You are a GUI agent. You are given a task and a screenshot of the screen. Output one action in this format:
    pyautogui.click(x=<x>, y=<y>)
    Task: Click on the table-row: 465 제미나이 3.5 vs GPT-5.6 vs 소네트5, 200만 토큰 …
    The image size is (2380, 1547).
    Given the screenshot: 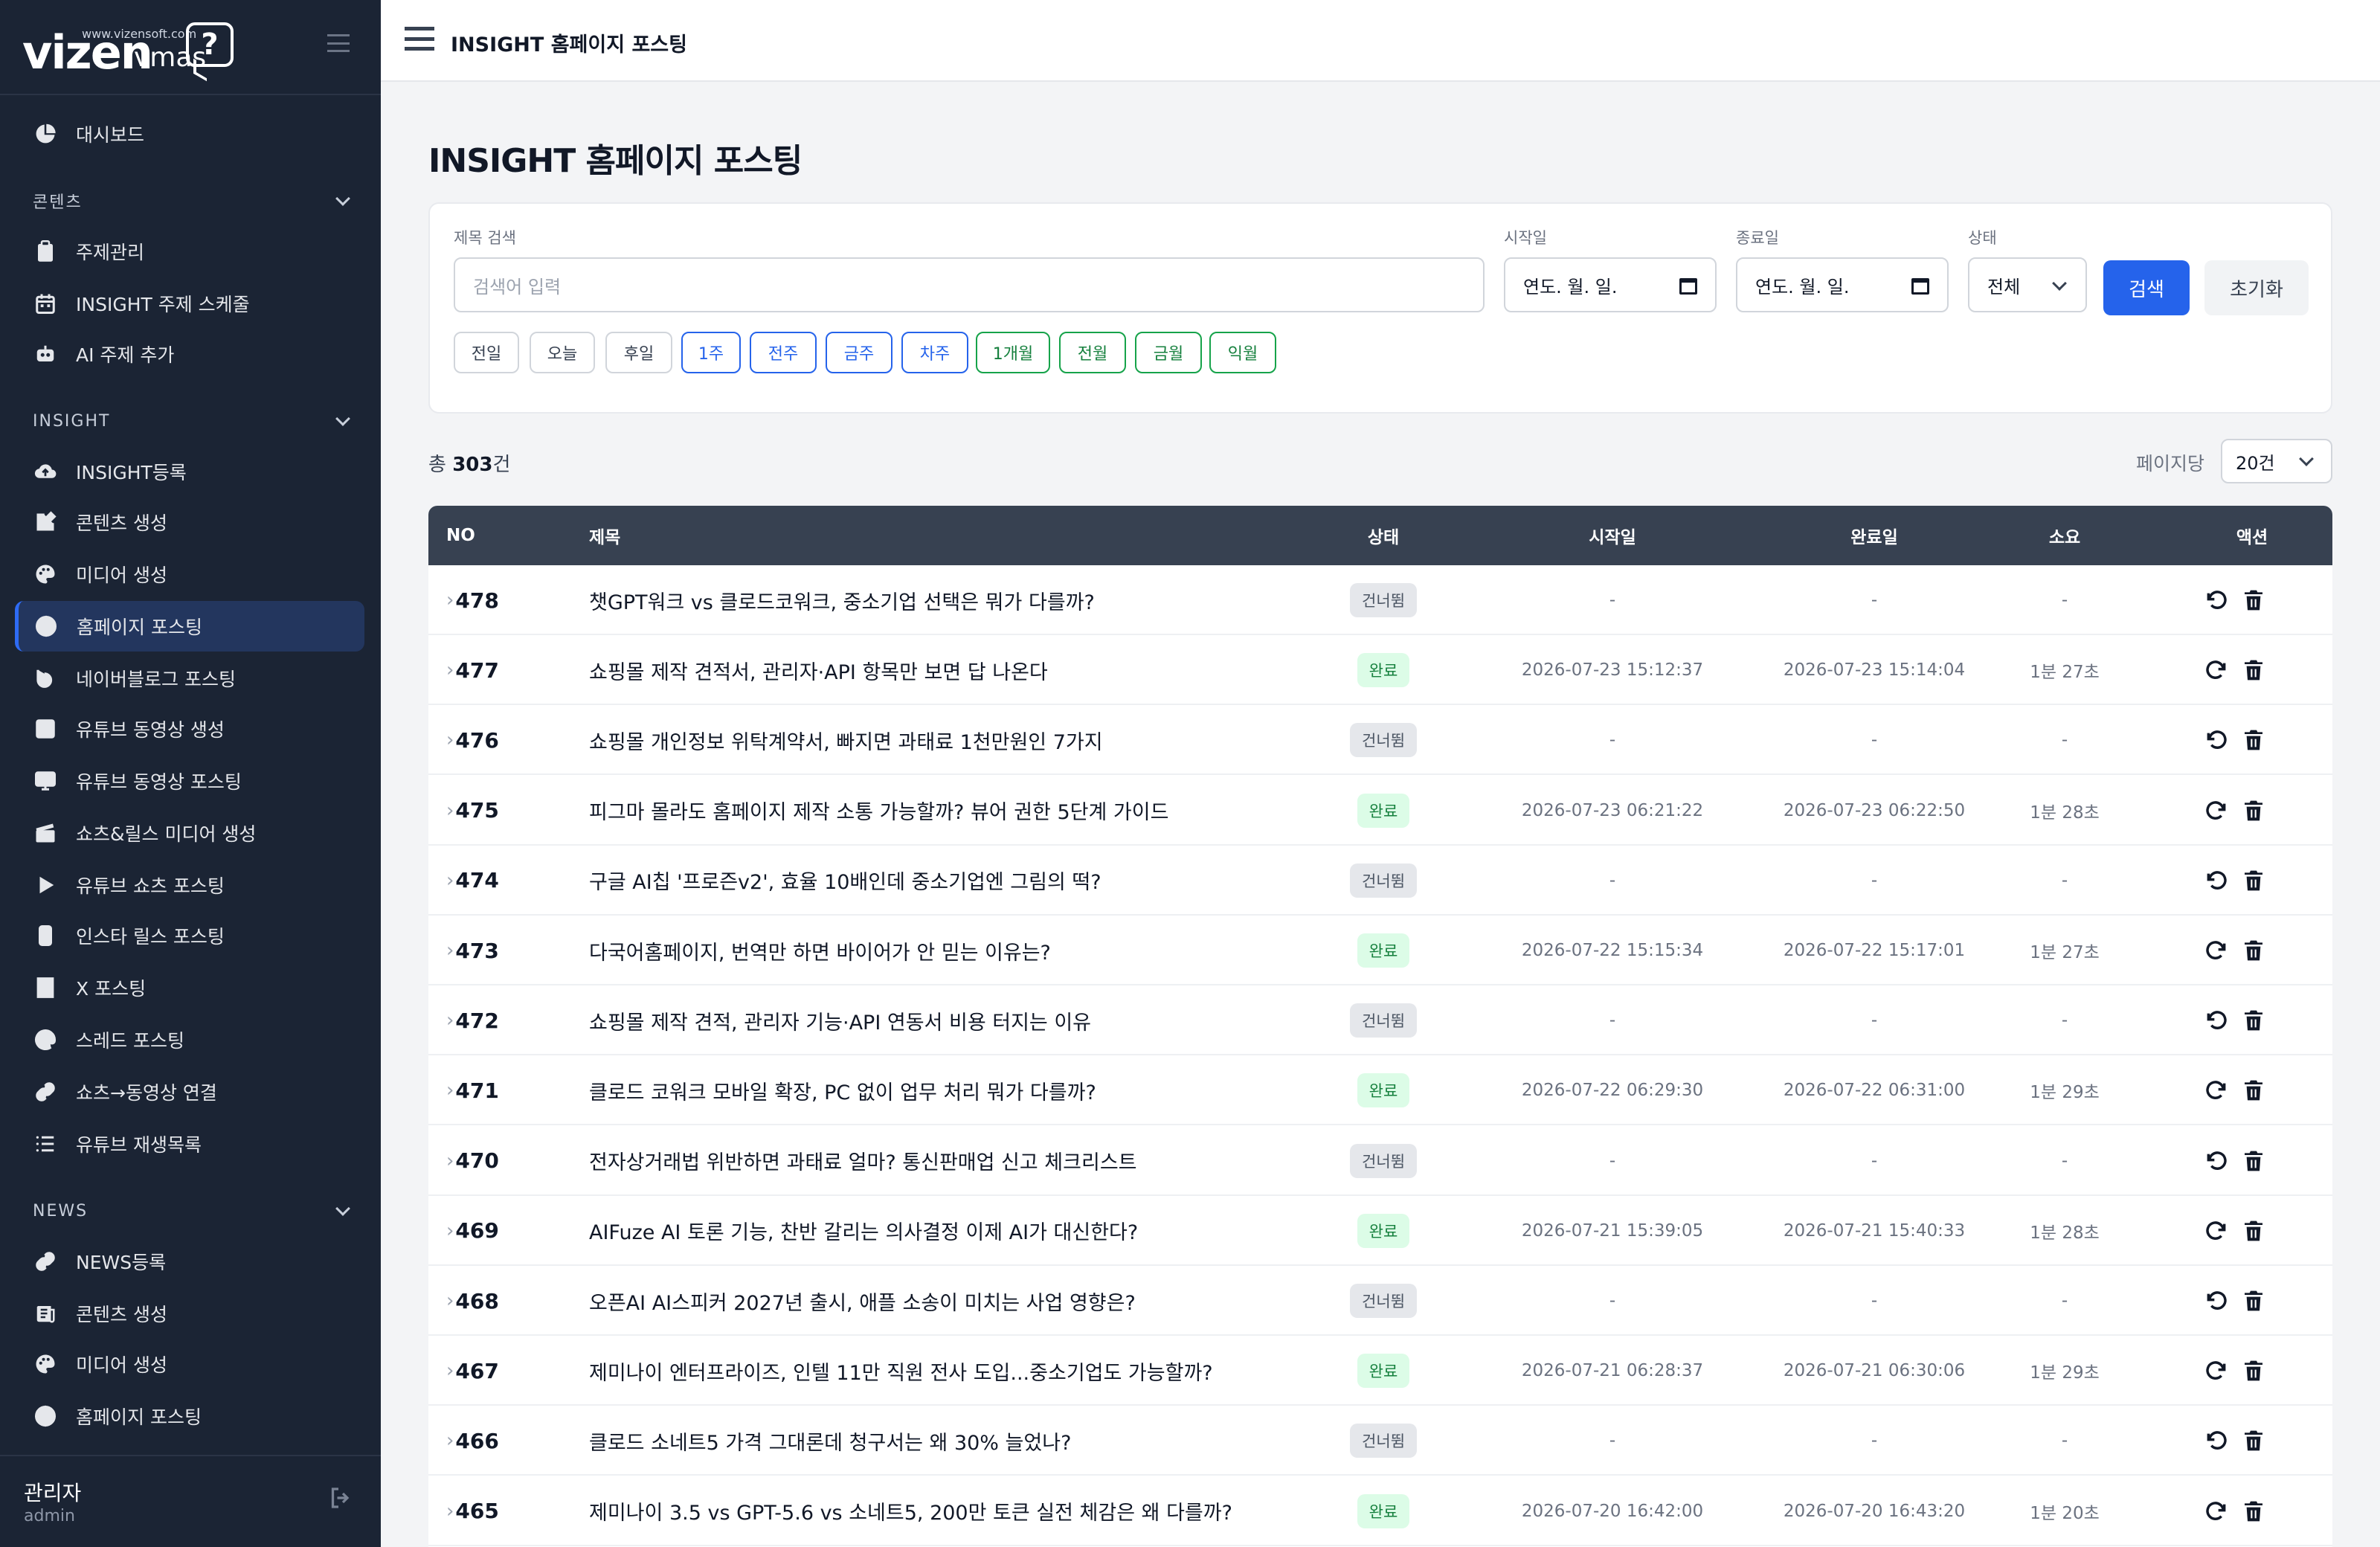 What is the action you would take?
    pyautogui.click(x=1380, y=1511)
    